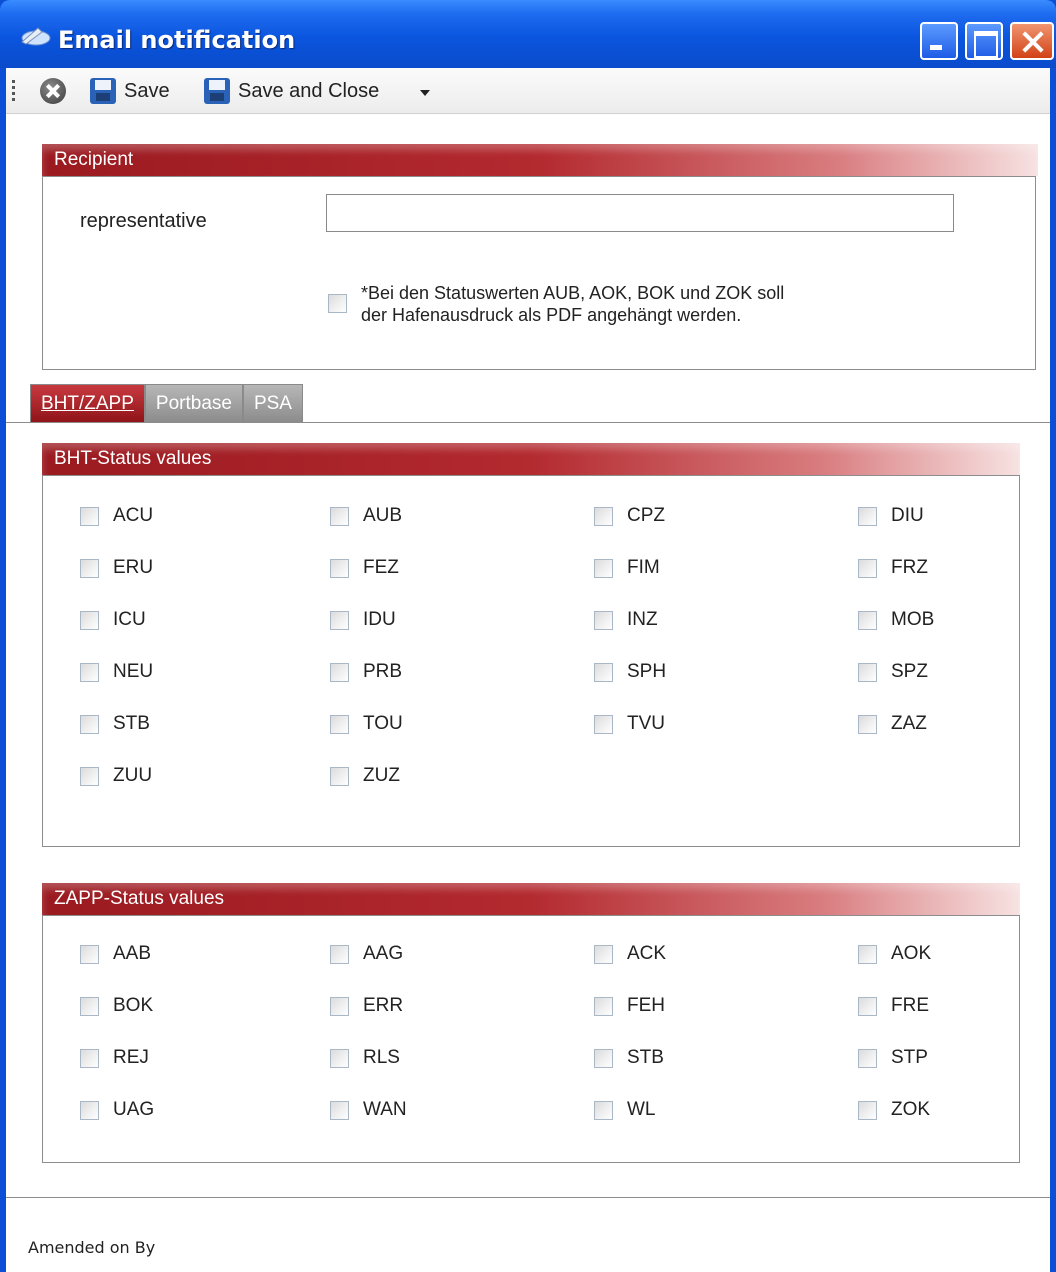 The height and width of the screenshot is (1272, 1056). Describe the element at coordinates (630, 672) in the screenshot. I see `bht-status-option-sph: SPH` at that location.